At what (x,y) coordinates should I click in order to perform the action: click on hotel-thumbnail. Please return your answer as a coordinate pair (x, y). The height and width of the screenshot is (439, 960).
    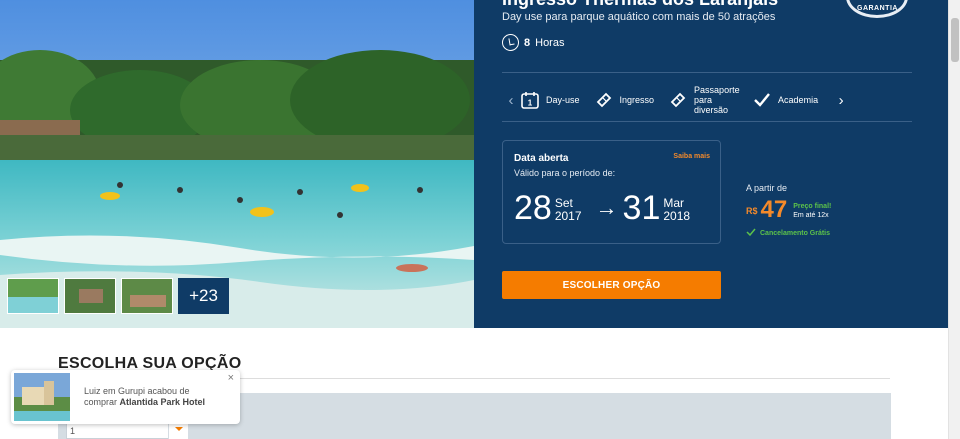
    Looking at the image, I should click on (42, 397).